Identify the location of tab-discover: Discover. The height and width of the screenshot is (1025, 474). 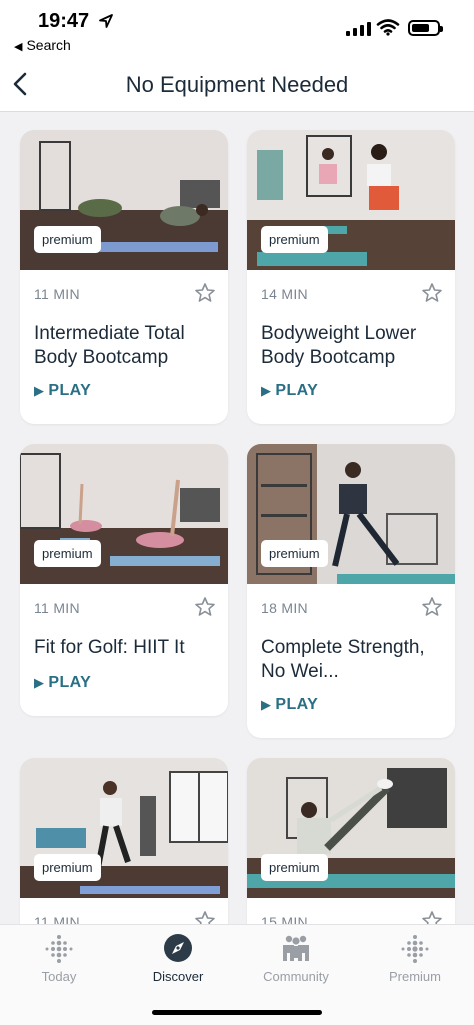
(178, 958).